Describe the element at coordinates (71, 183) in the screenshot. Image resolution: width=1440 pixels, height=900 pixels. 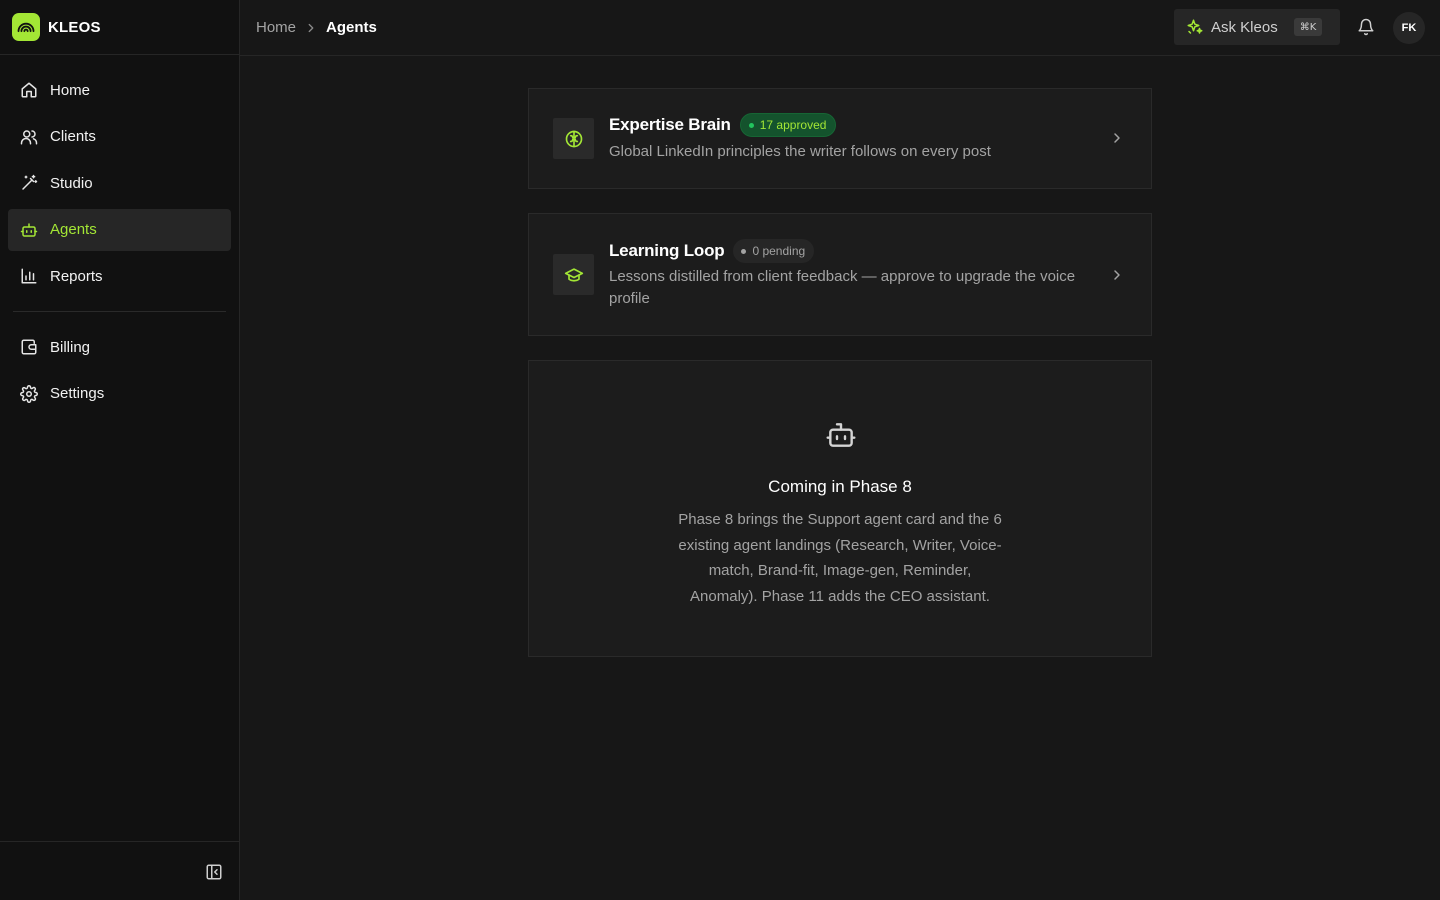
I see `sidebar-item-label: Studio` at that location.